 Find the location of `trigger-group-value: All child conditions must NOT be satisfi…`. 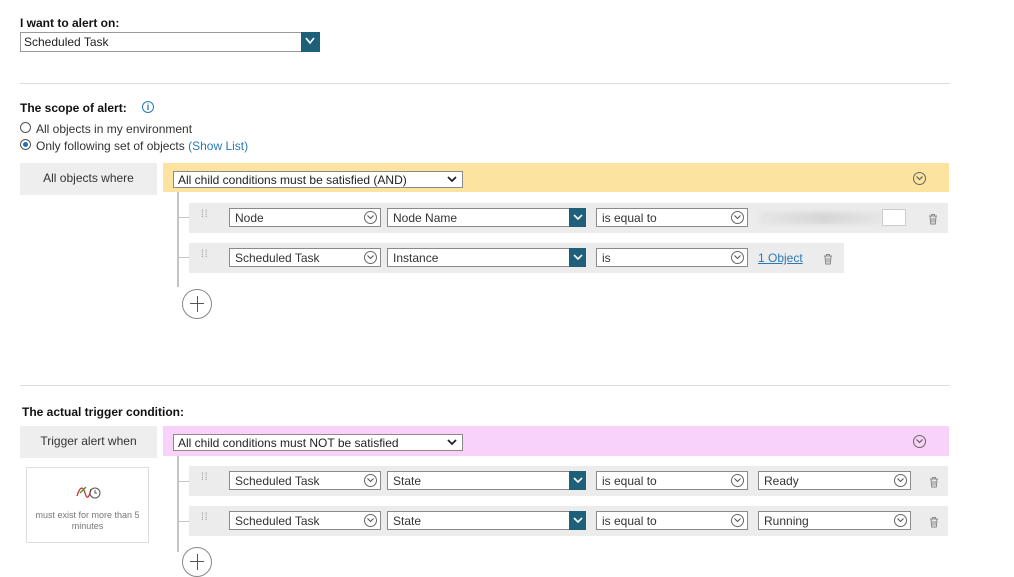

trigger-group-value: All child conditions must NOT be satisfi… is located at coordinates (288, 443).